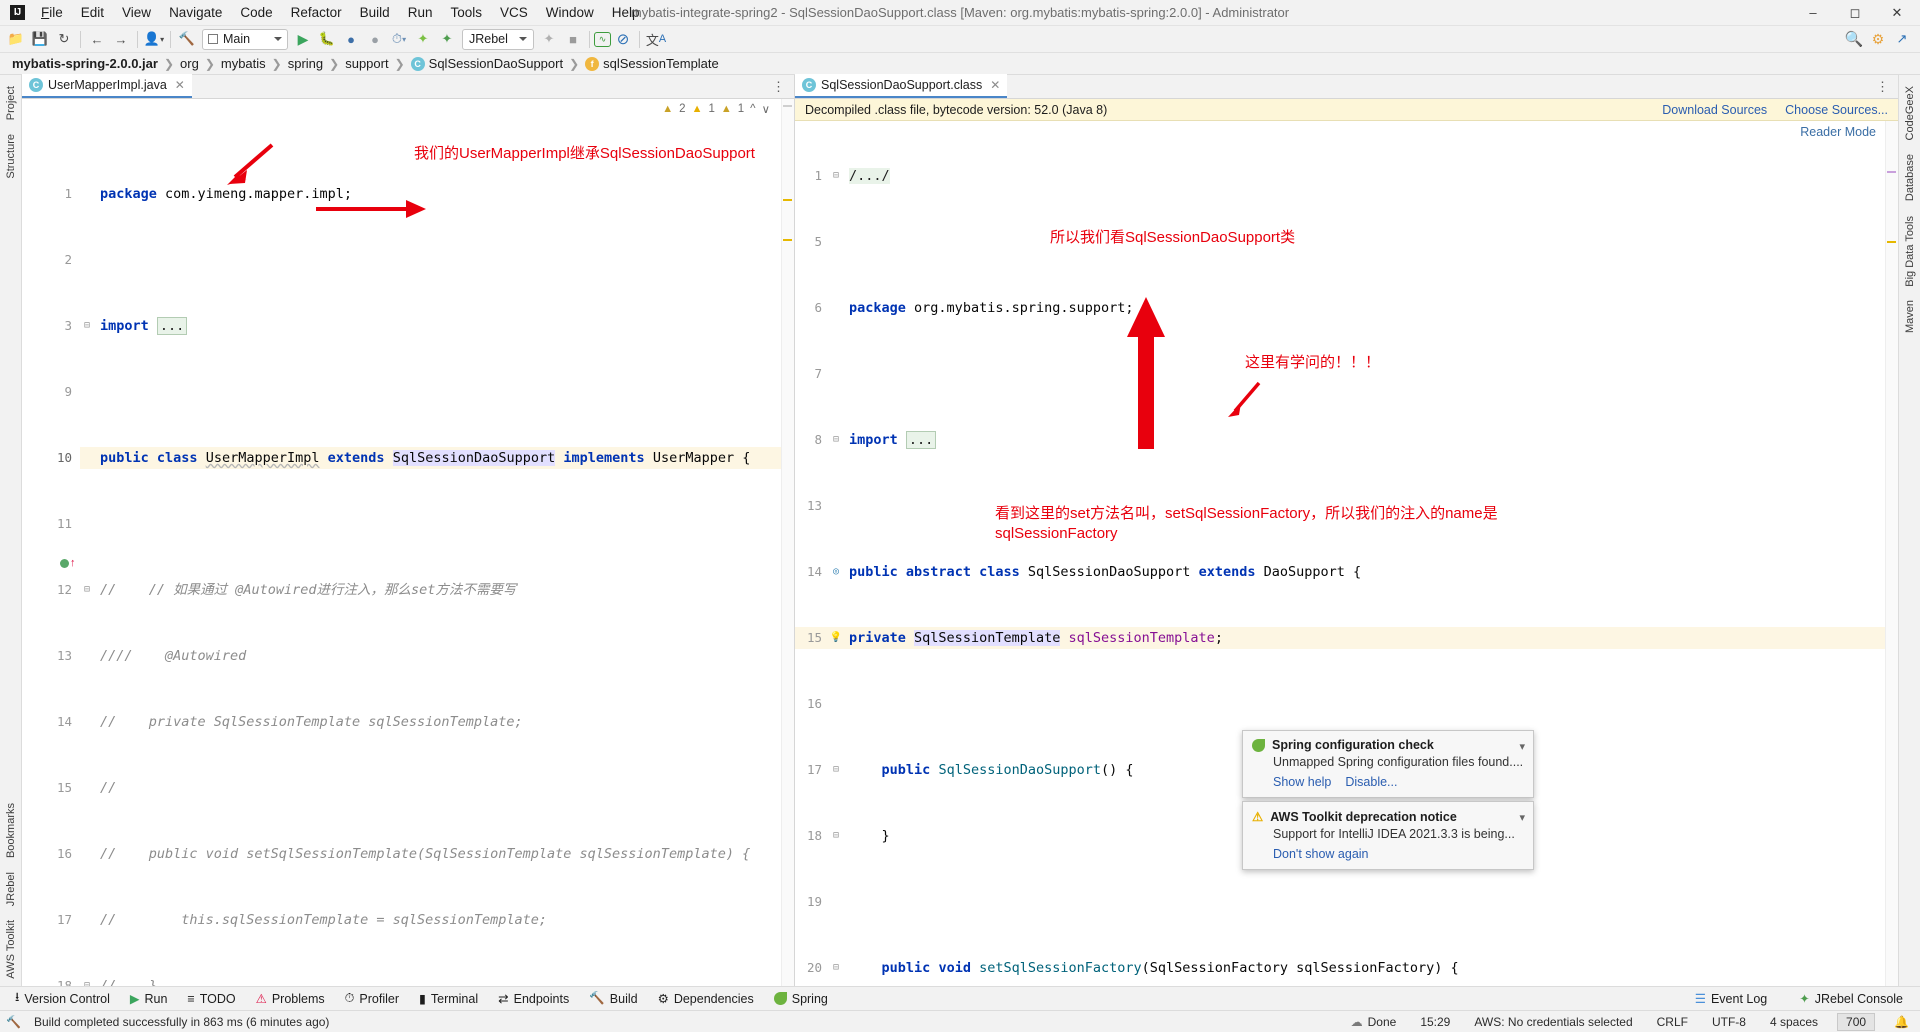 The height and width of the screenshot is (1032, 1920). What do you see at coordinates (1856, 1021) in the screenshot?
I see `status-memory: 700` at bounding box center [1856, 1021].